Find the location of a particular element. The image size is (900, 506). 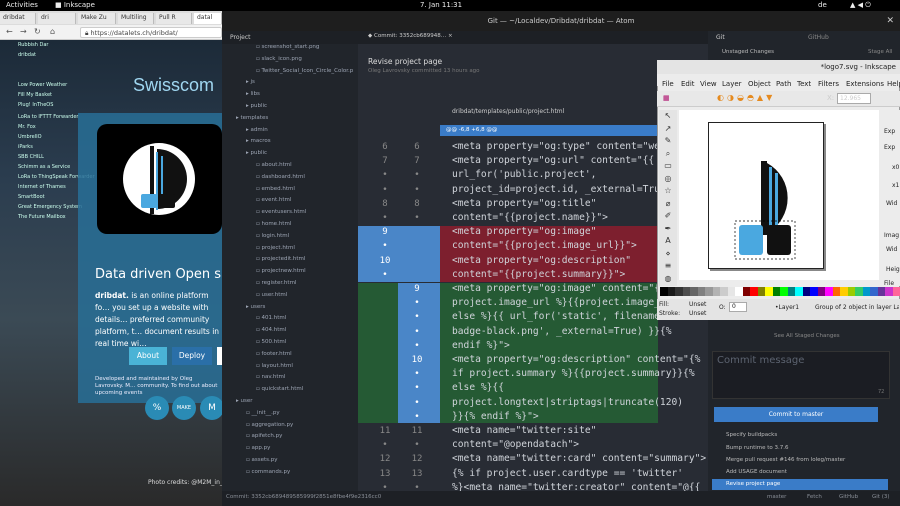

menu-path: Path is located at coordinates (783, 84).